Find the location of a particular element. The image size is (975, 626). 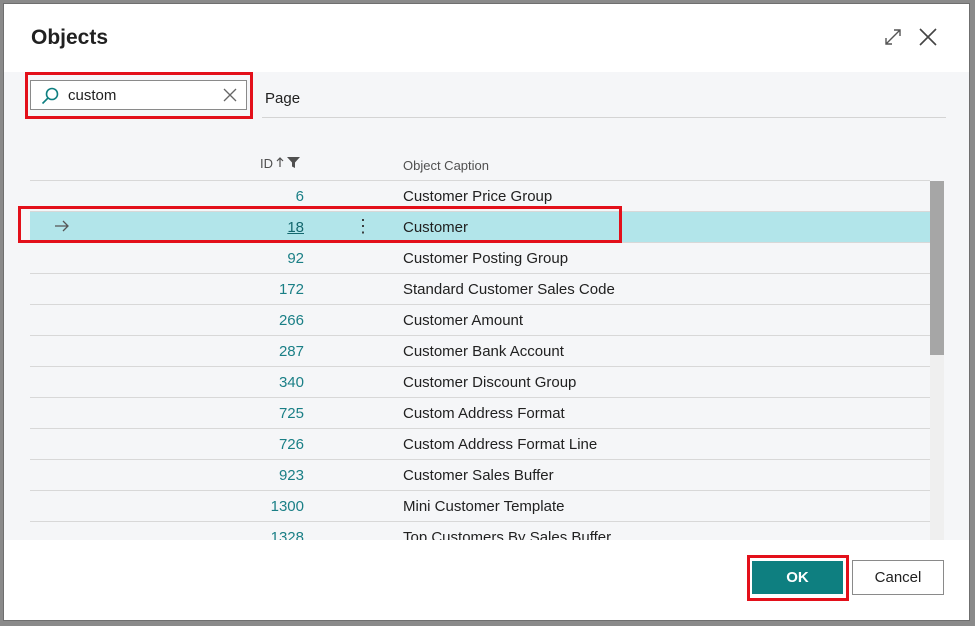

table-row: 1300 Mini Customer Template is located at coordinates (480, 505).